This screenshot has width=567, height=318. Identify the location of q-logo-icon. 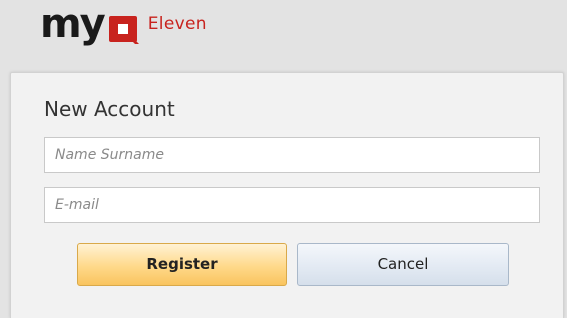
(124, 30).